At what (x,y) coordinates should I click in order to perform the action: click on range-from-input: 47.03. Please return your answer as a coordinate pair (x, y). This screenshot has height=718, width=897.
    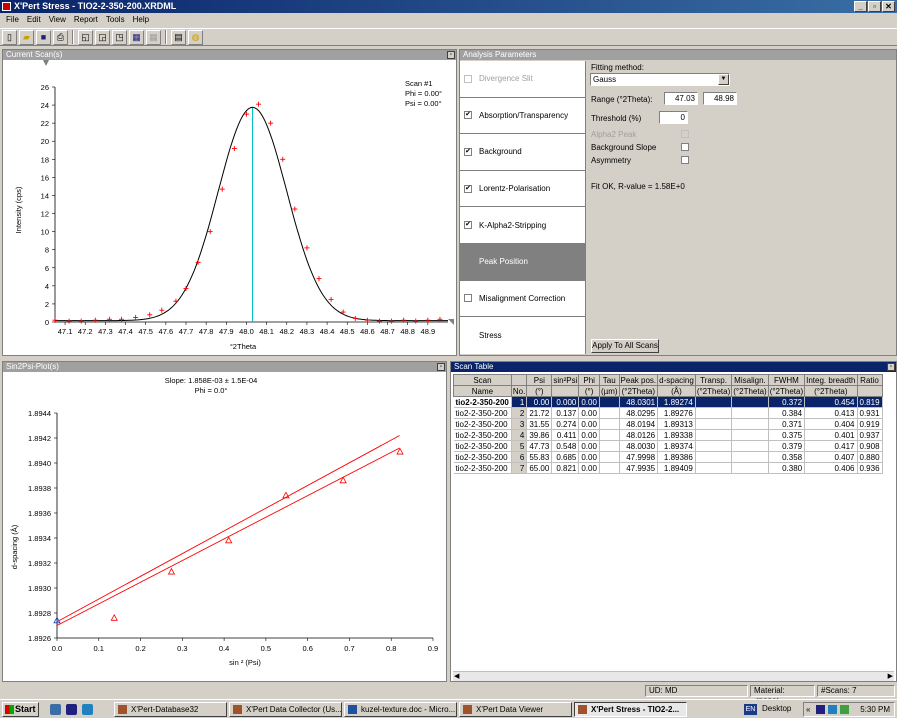
    Looking at the image, I should click on (681, 98).